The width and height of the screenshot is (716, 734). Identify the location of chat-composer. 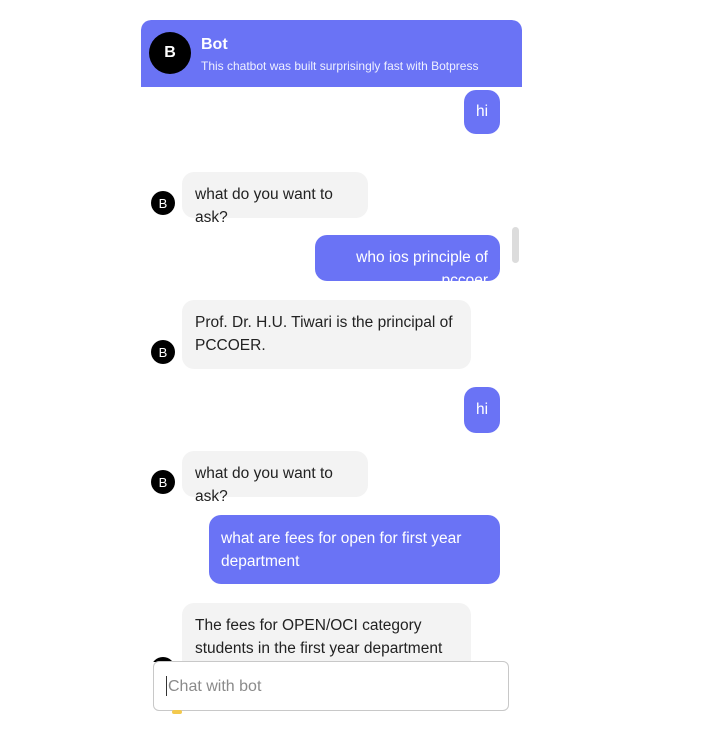
(331, 686).